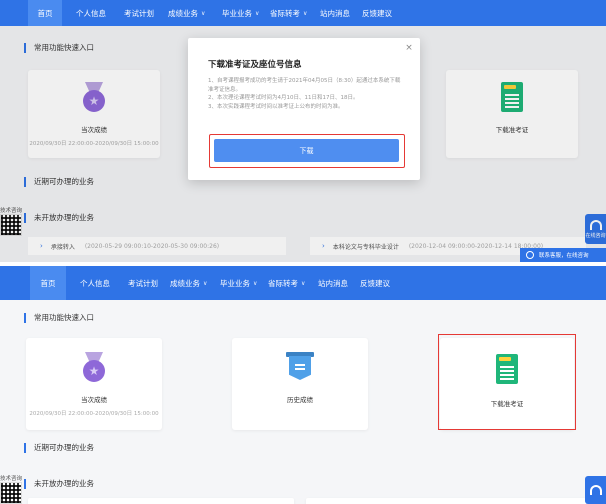 The image size is (606, 504). What do you see at coordinates (563, 255) in the screenshot?
I see `consult-bar: 联系客服，在线咨询` at bounding box center [563, 255].